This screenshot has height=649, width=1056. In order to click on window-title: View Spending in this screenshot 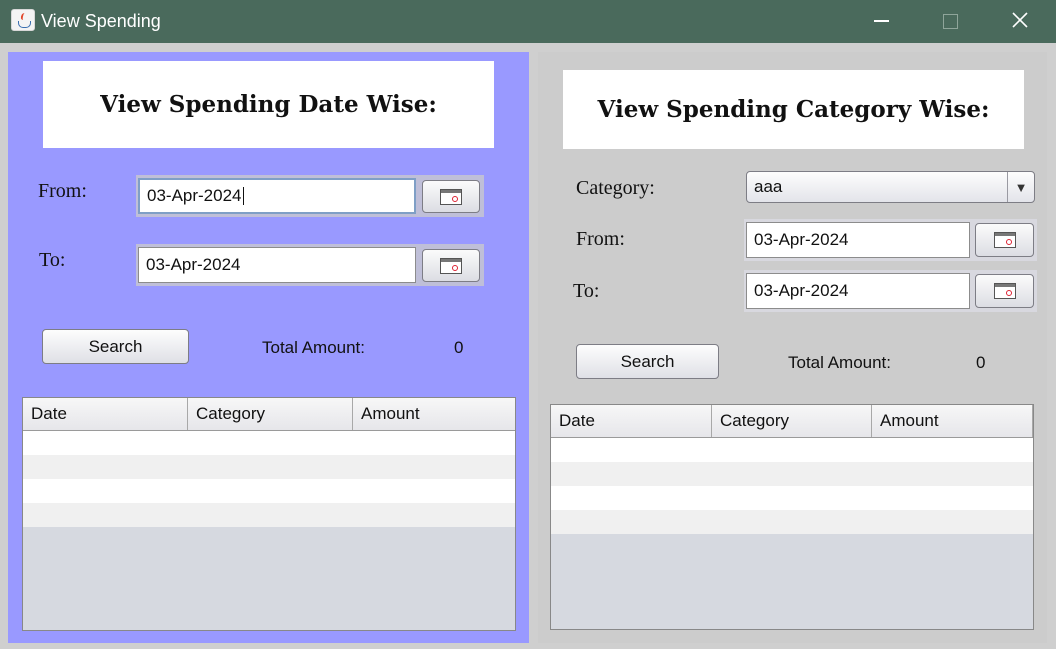, I will do `click(101, 21)`.